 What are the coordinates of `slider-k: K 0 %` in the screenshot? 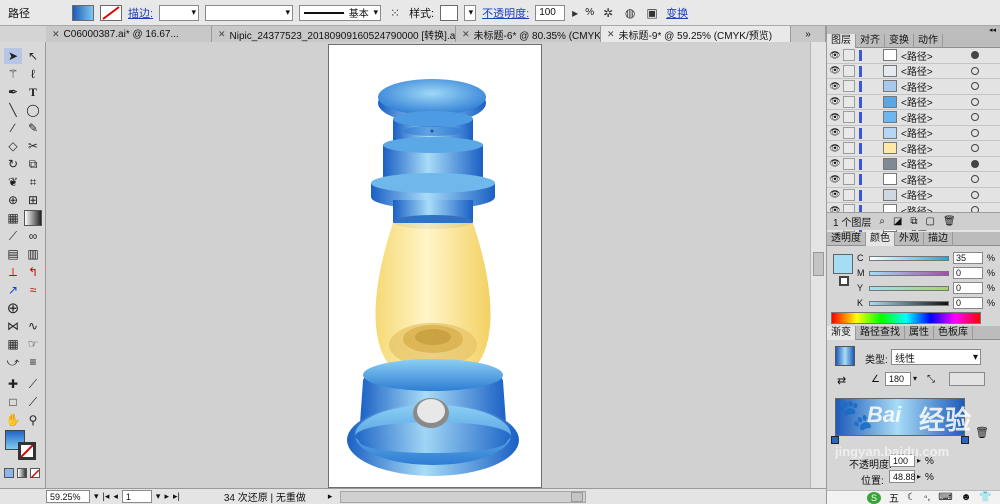 It's located at (926, 303).